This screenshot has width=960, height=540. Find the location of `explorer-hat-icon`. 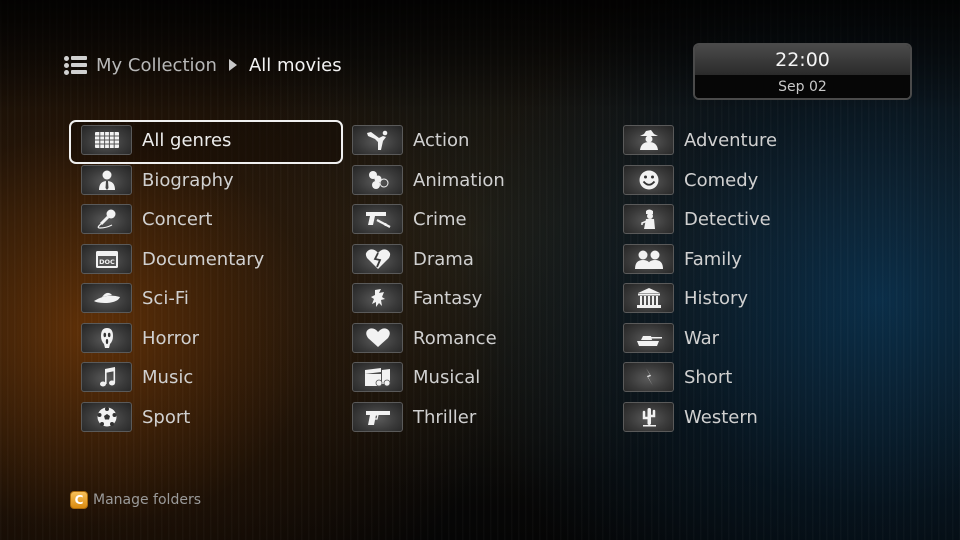

explorer-hat-icon is located at coordinates (648, 140).